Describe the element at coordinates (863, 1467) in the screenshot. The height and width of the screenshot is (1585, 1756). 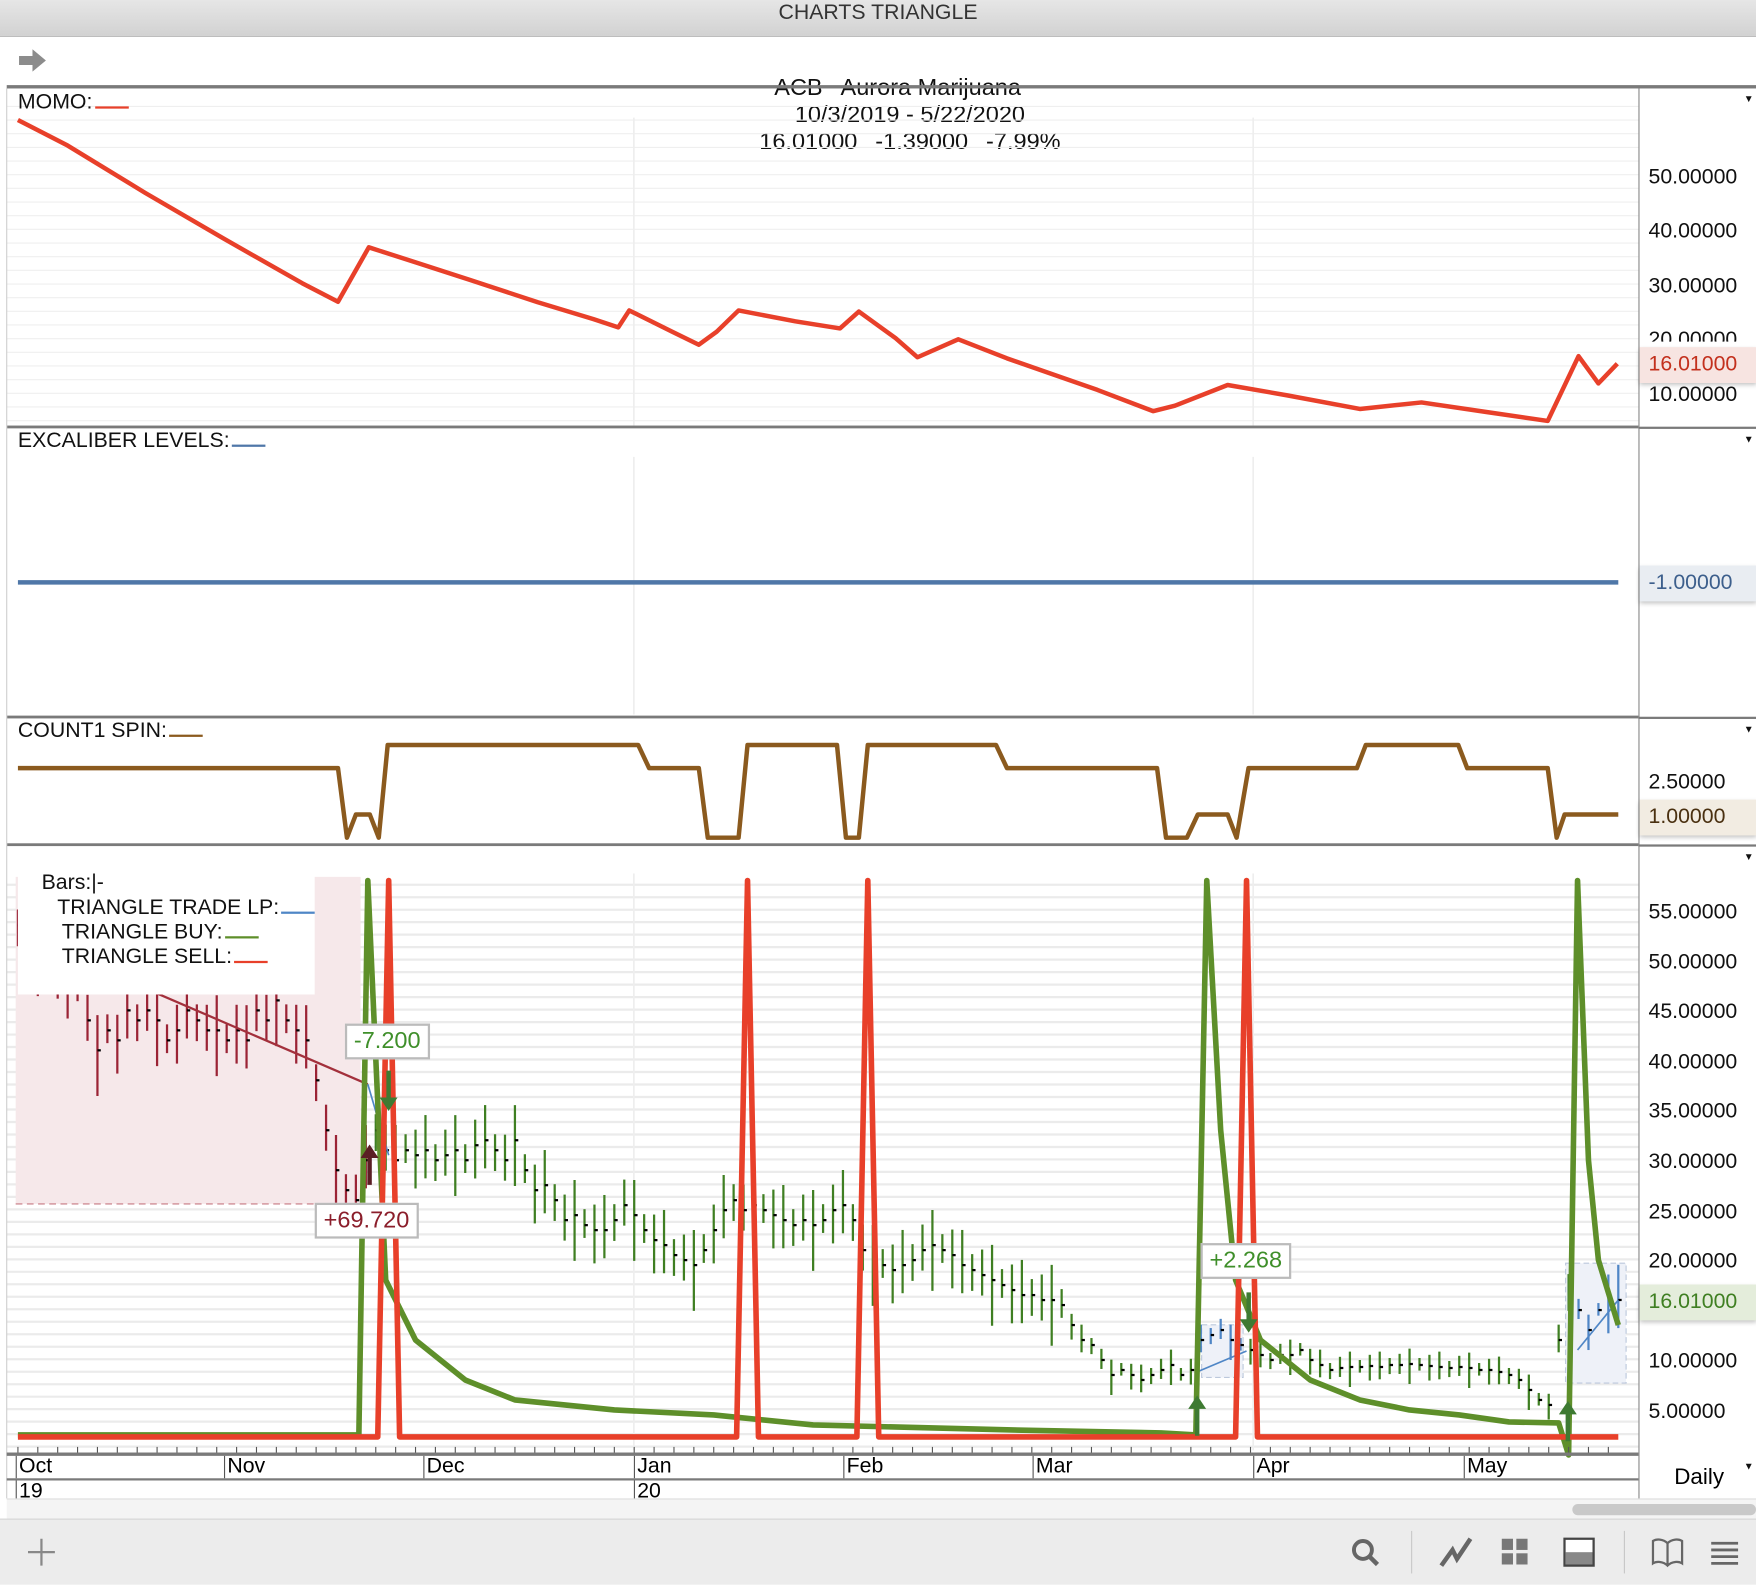
I see `month-label: Feb` at that location.